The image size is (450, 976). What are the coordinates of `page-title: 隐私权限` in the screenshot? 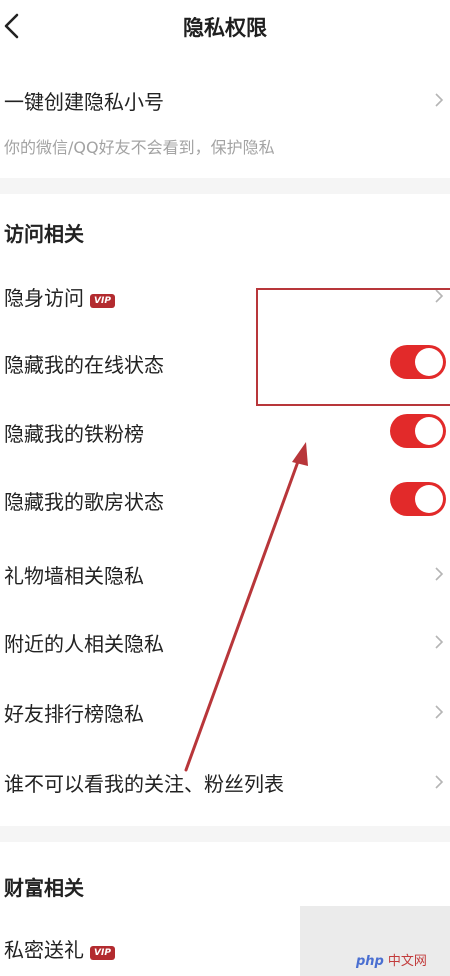 It's located at (225, 28).